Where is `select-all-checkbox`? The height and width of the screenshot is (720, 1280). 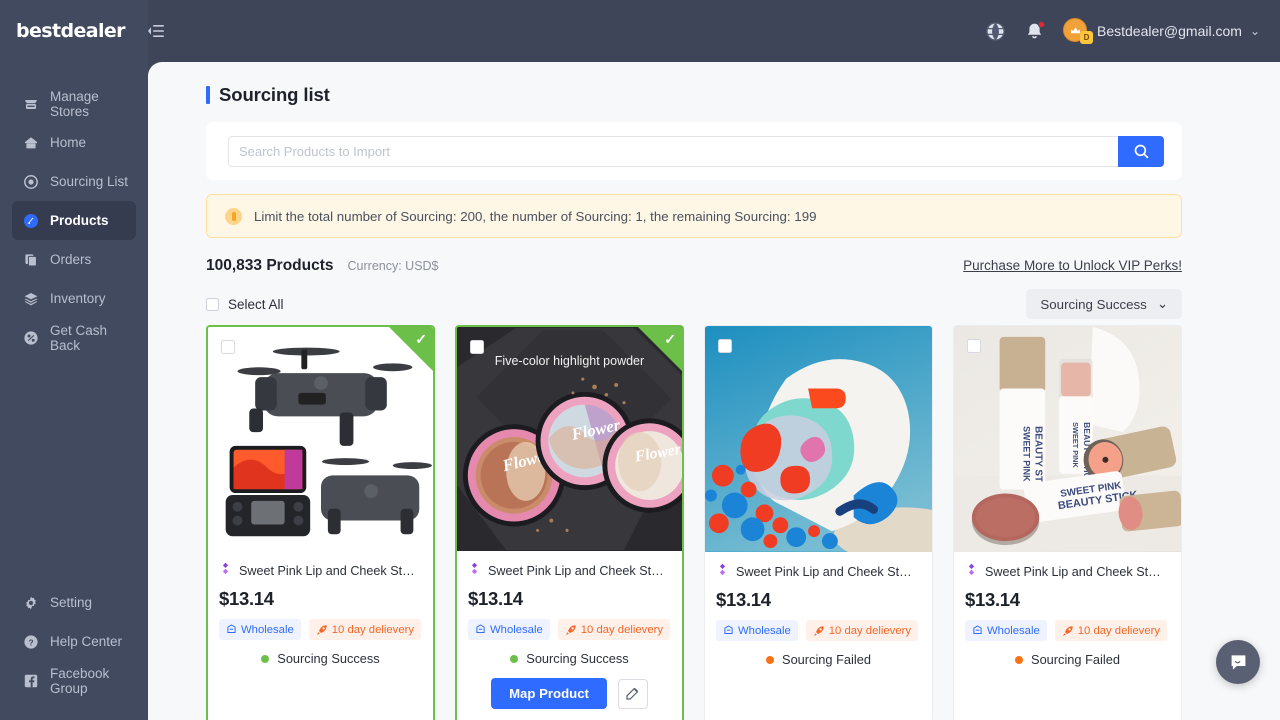
select-all-checkbox is located at coordinates (212, 304).